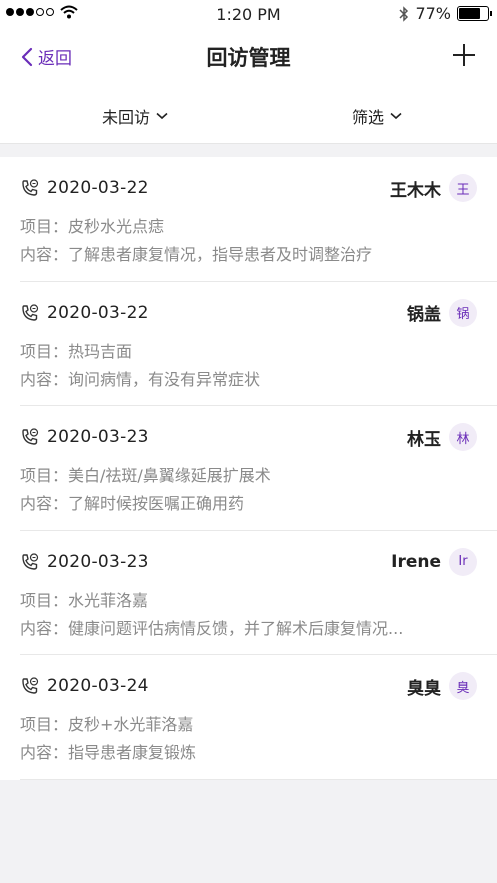 This screenshot has height=883, width=497. Describe the element at coordinates (248, 437) in the screenshot. I see `item-header: 2020-03-23 林玉 林` at that location.